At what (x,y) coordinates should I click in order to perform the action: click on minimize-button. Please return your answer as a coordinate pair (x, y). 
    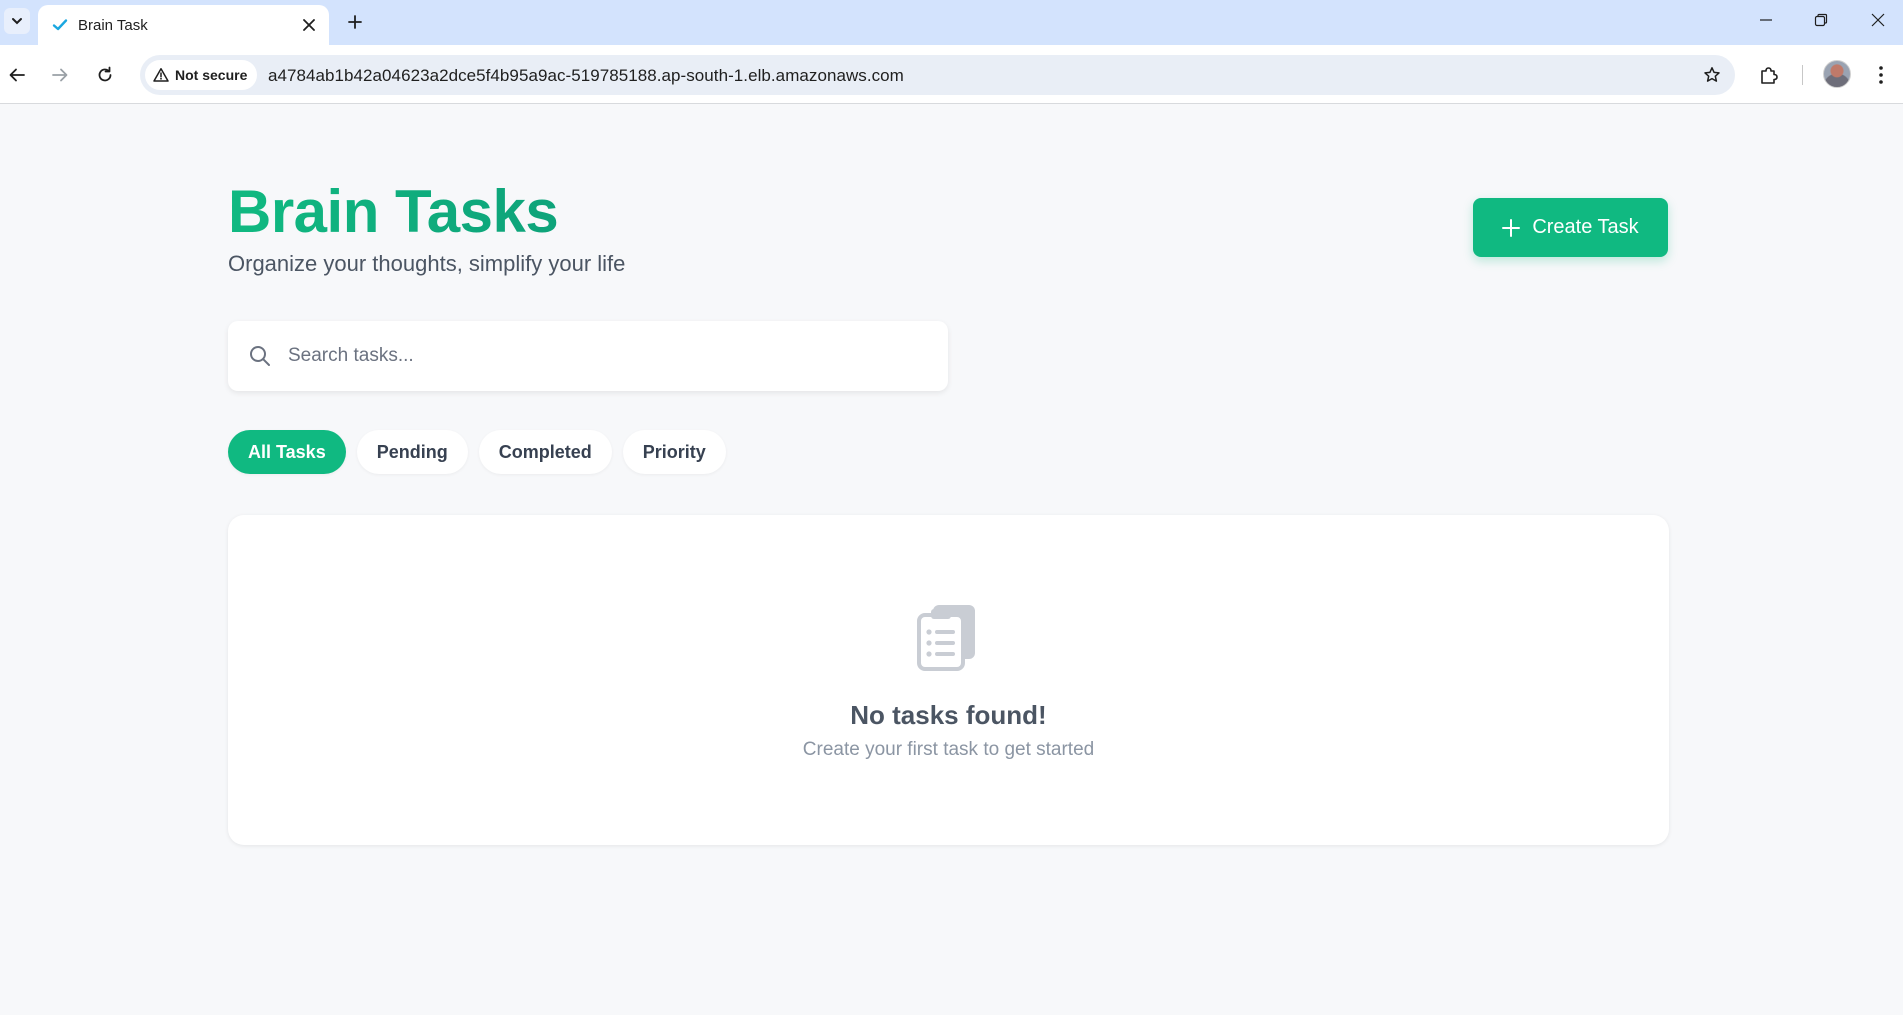
    Looking at the image, I should click on (1766, 20).